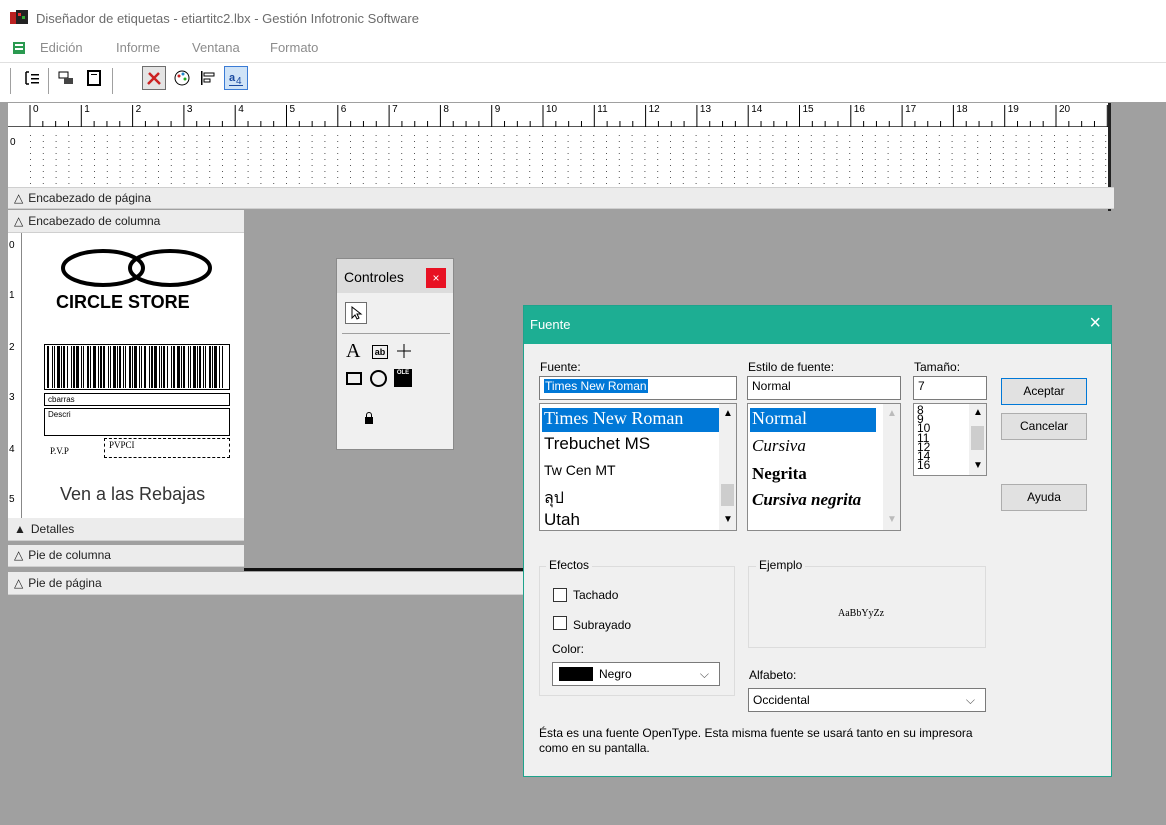 The width and height of the screenshot is (1166, 825). Describe the element at coordinates (950, 388) in the screenshot. I see `font-size-field: 7` at that location.